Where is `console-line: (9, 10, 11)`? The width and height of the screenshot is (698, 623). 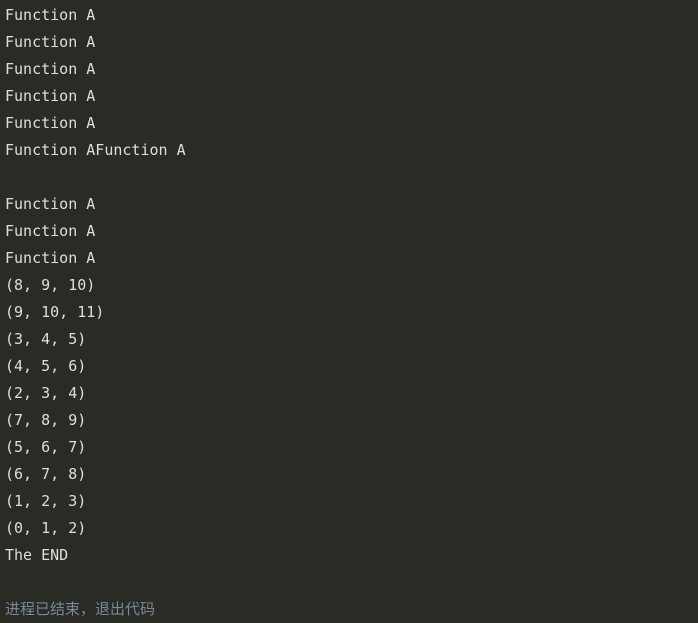 console-line: (9, 10, 11) is located at coordinates (55, 312).